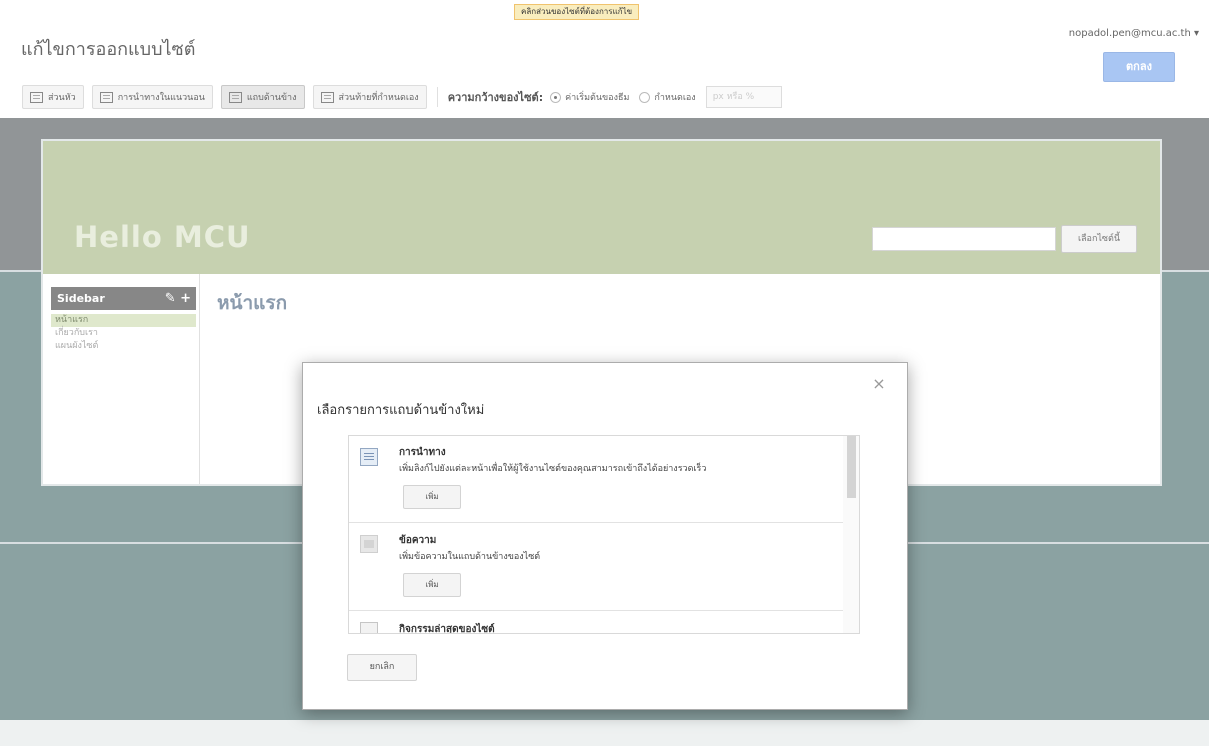 Image resolution: width=1209 pixels, height=746 pixels. Describe the element at coordinates (106, 97) in the screenshot. I see `horizontal-nav-icon` at that location.